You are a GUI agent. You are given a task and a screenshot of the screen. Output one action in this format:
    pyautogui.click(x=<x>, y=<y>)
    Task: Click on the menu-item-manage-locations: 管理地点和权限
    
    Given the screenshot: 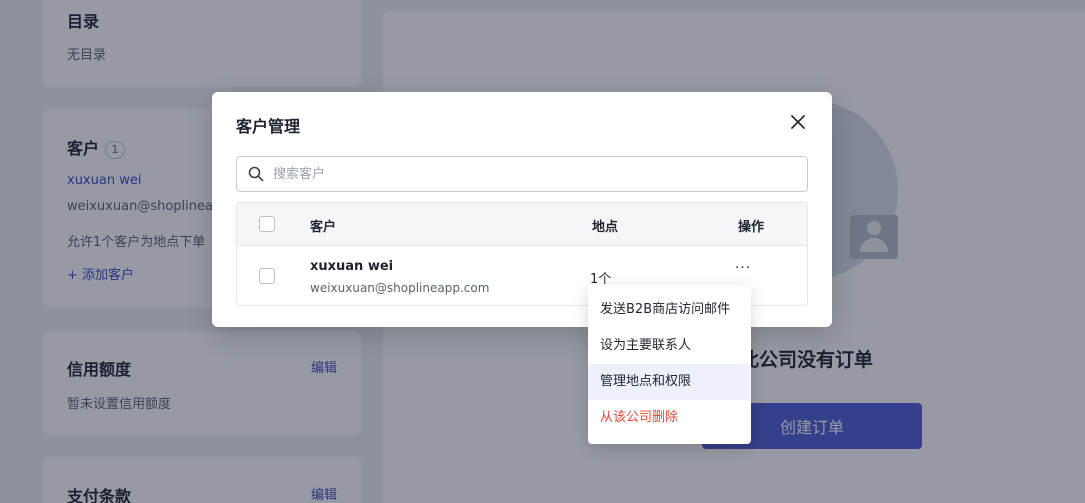 What is the action you would take?
    pyautogui.click(x=669, y=382)
    